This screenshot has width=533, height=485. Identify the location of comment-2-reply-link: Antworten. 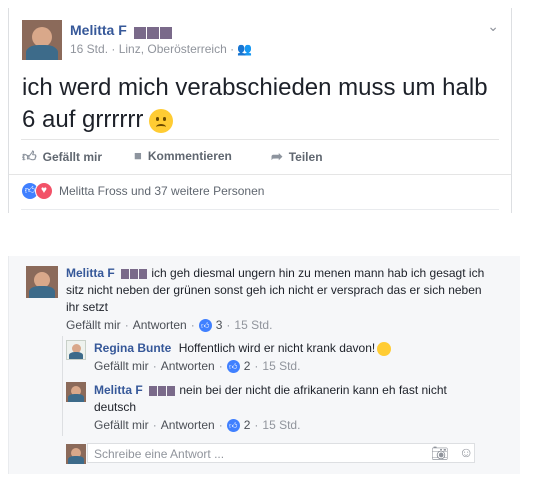
(188, 366).